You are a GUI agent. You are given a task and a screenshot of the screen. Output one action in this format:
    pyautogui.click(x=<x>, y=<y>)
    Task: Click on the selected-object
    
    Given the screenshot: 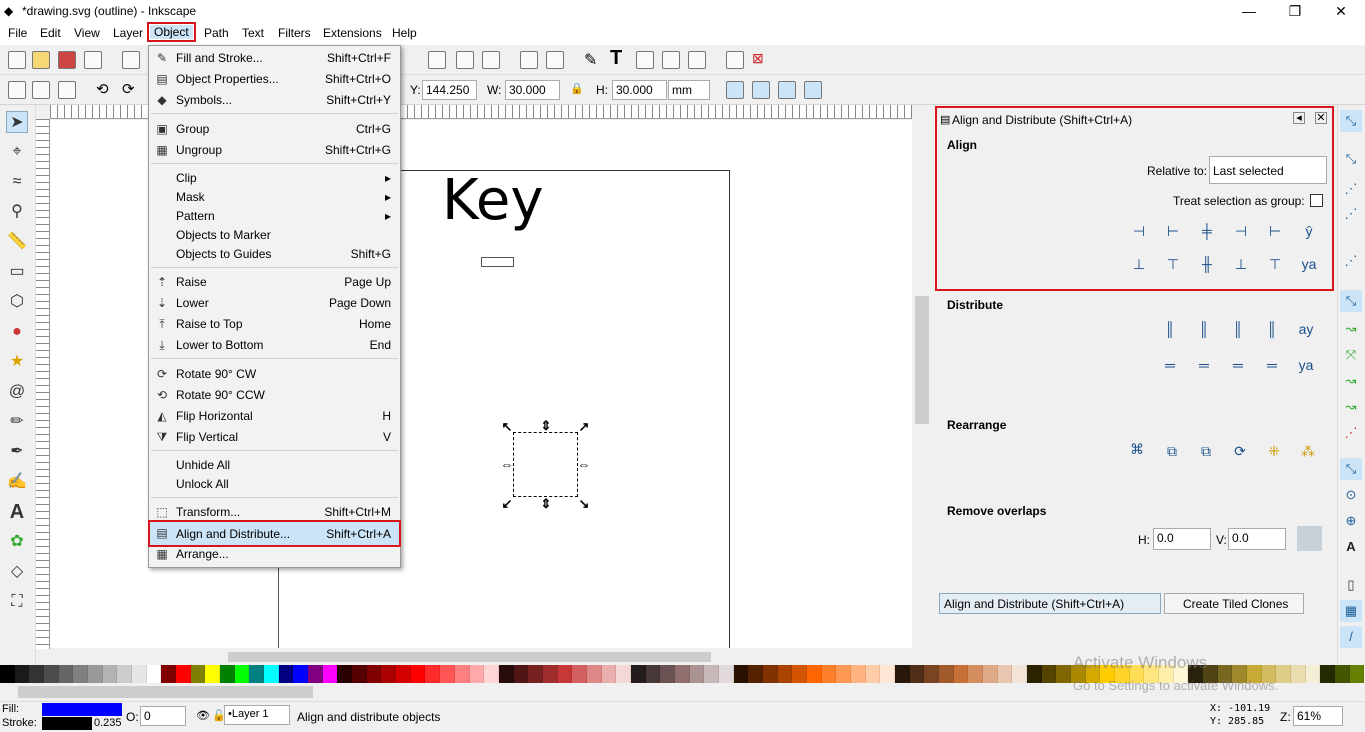 What is the action you would take?
    pyautogui.click(x=545, y=464)
    